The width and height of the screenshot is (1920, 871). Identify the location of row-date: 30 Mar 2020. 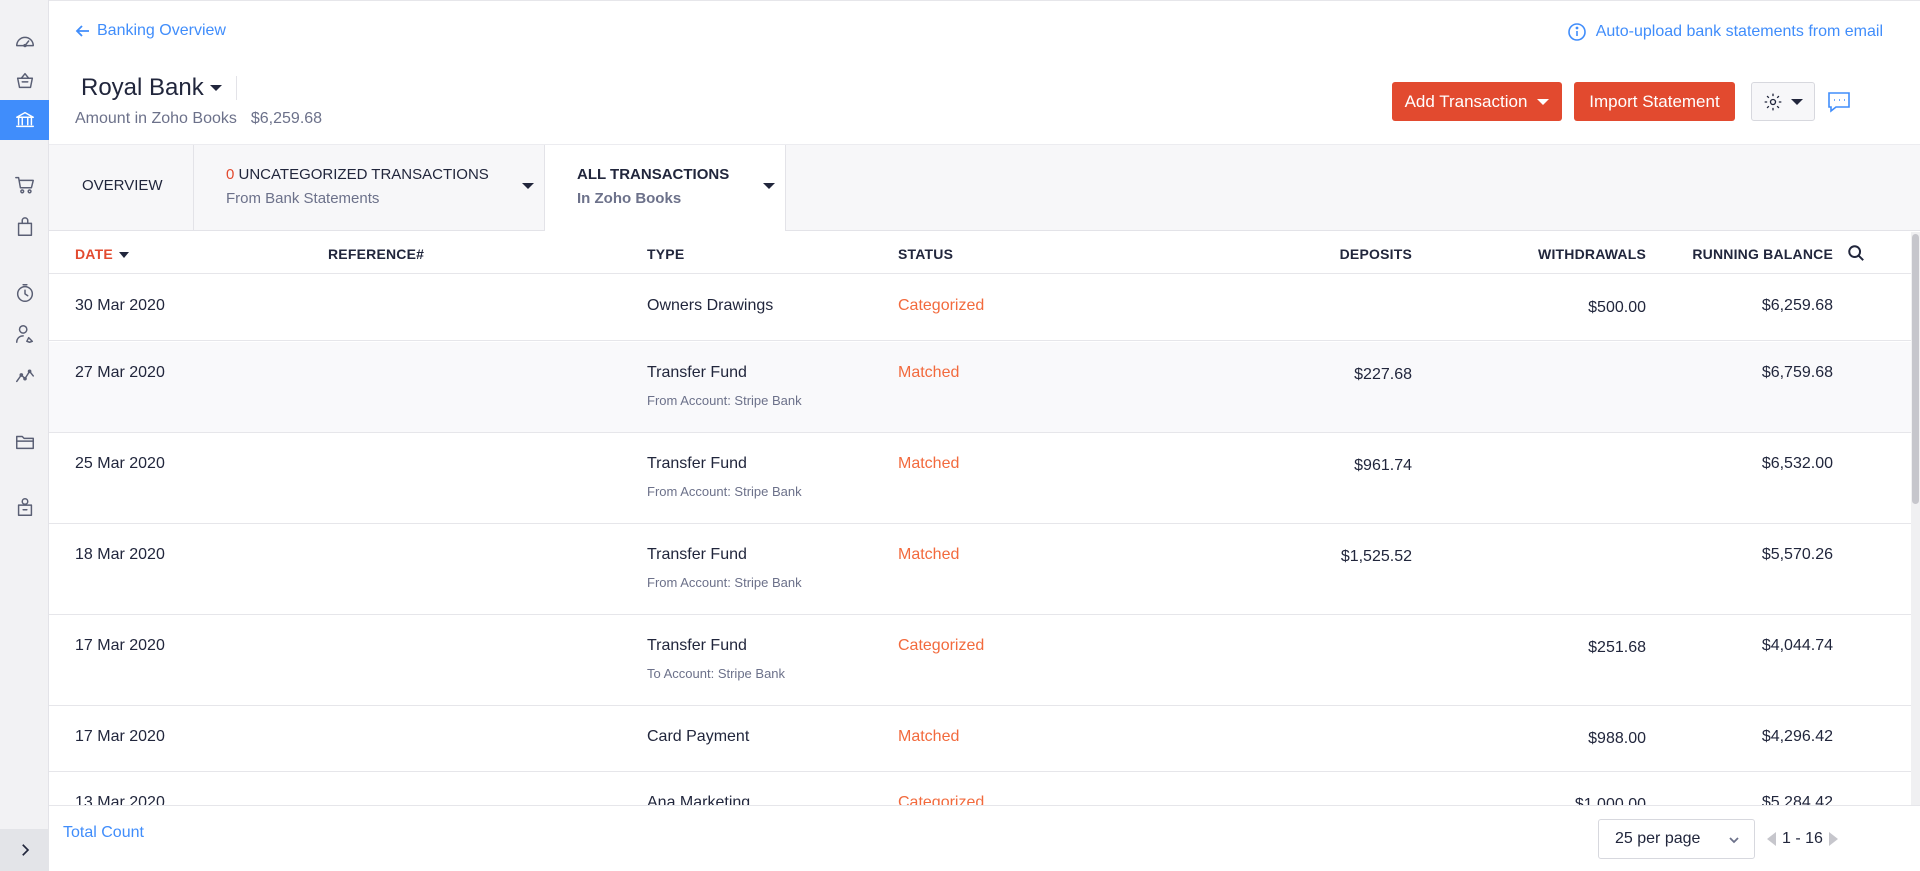
(120, 305).